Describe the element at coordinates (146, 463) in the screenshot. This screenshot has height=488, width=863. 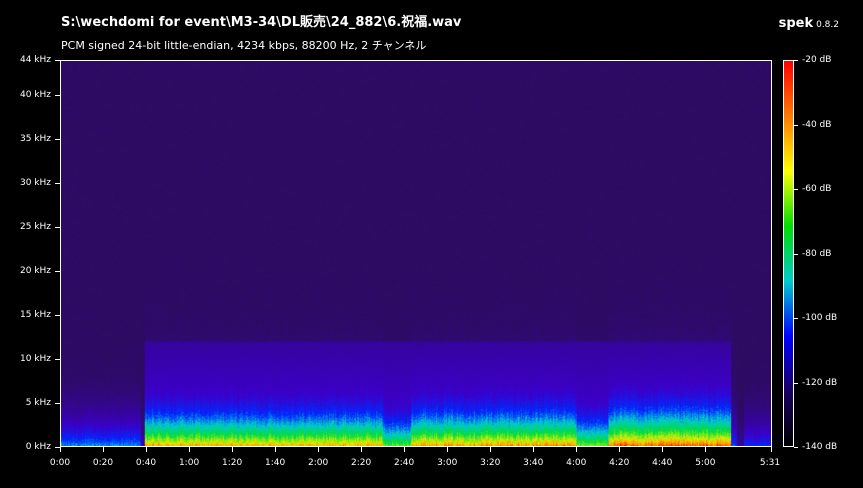
I see `time-tick-label: 0:40` at that location.